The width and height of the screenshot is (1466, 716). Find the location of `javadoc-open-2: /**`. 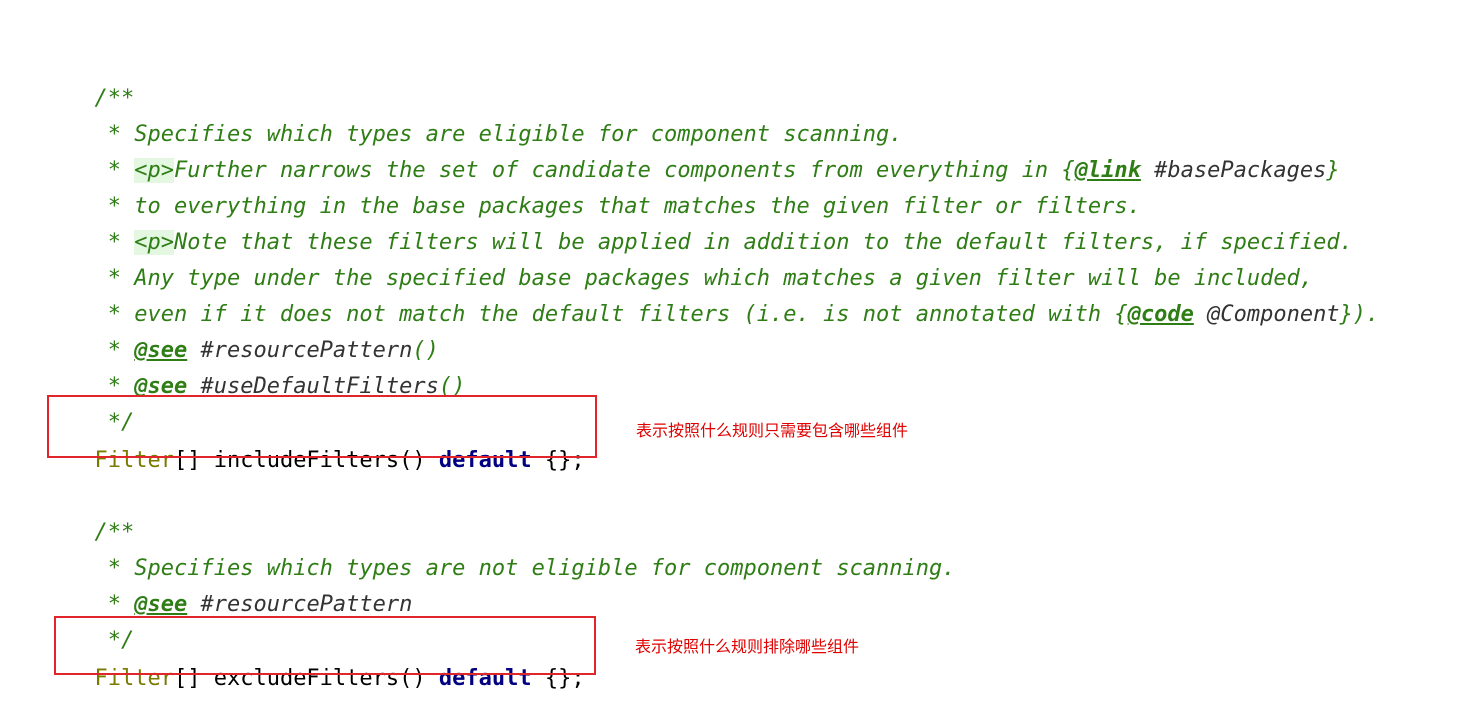

javadoc-open-2: /** is located at coordinates (114, 532).